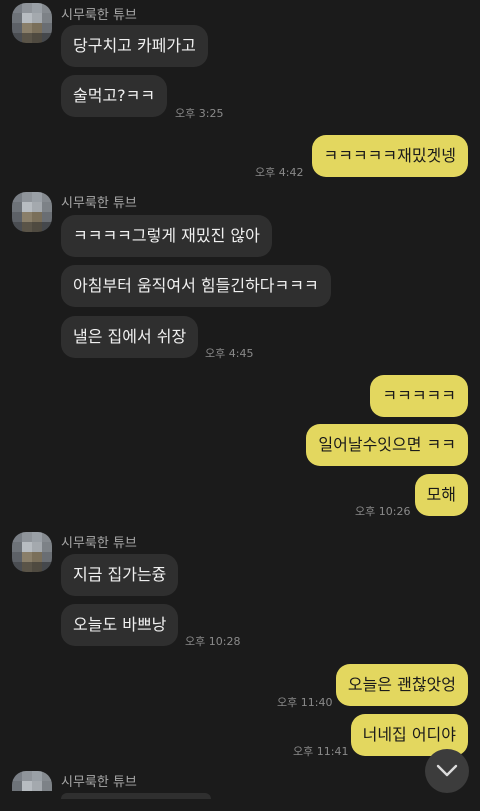 The width and height of the screenshot is (480, 811). I want to click on timestamp: 오후 4:45, so click(229, 353).